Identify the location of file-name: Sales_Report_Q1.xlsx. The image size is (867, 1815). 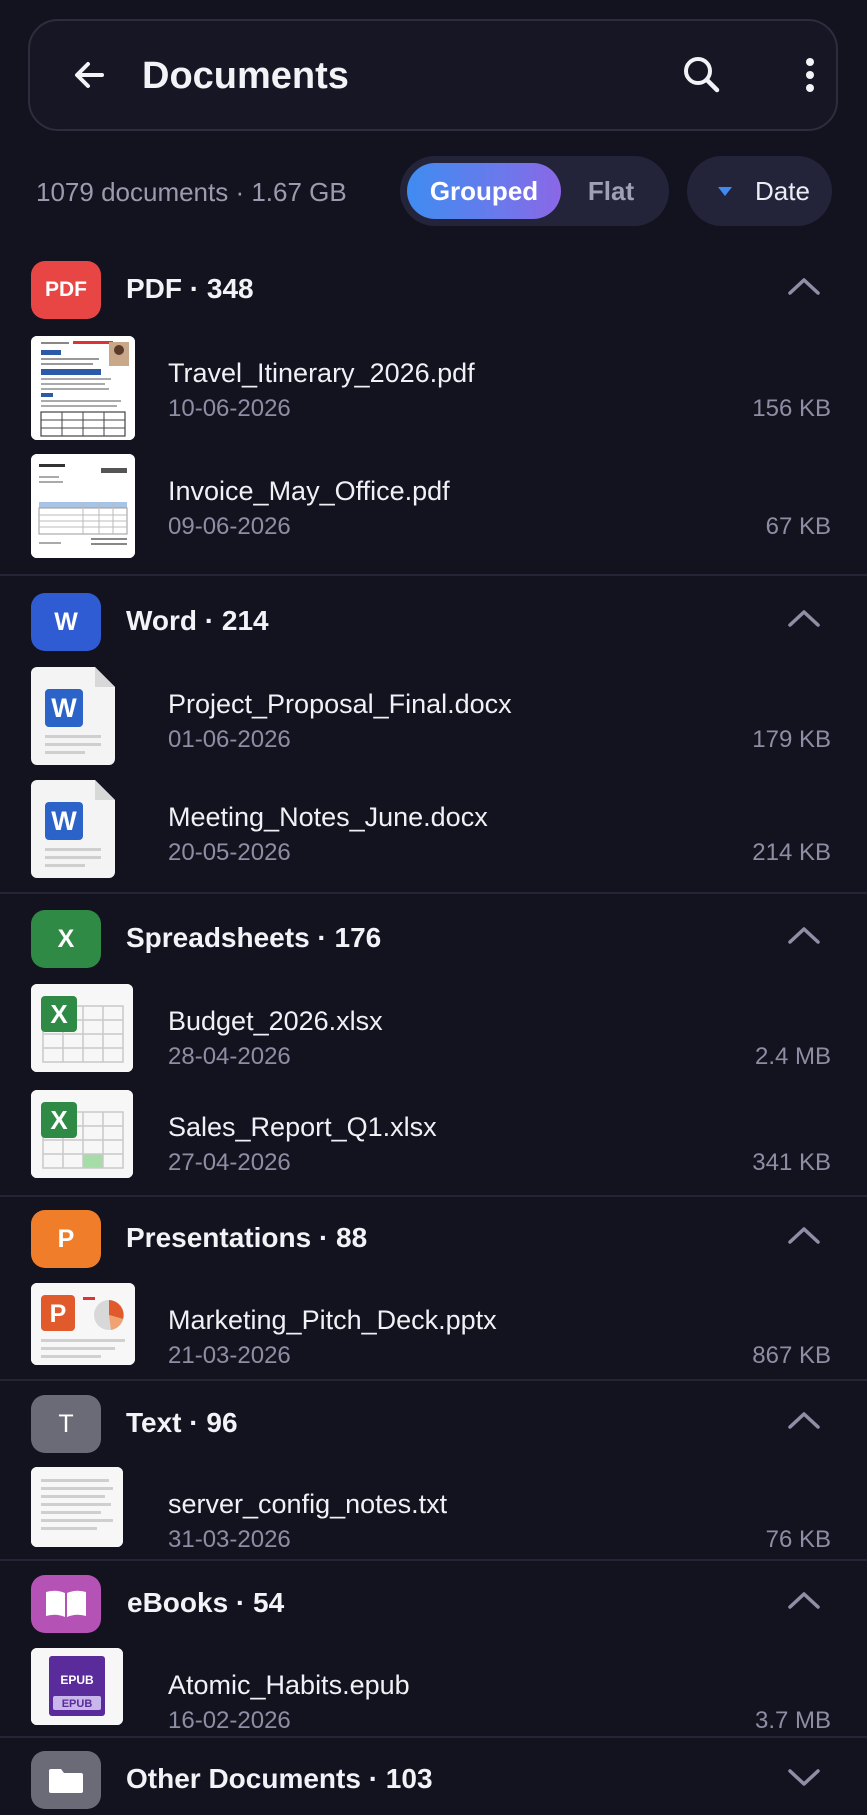
(302, 1127).